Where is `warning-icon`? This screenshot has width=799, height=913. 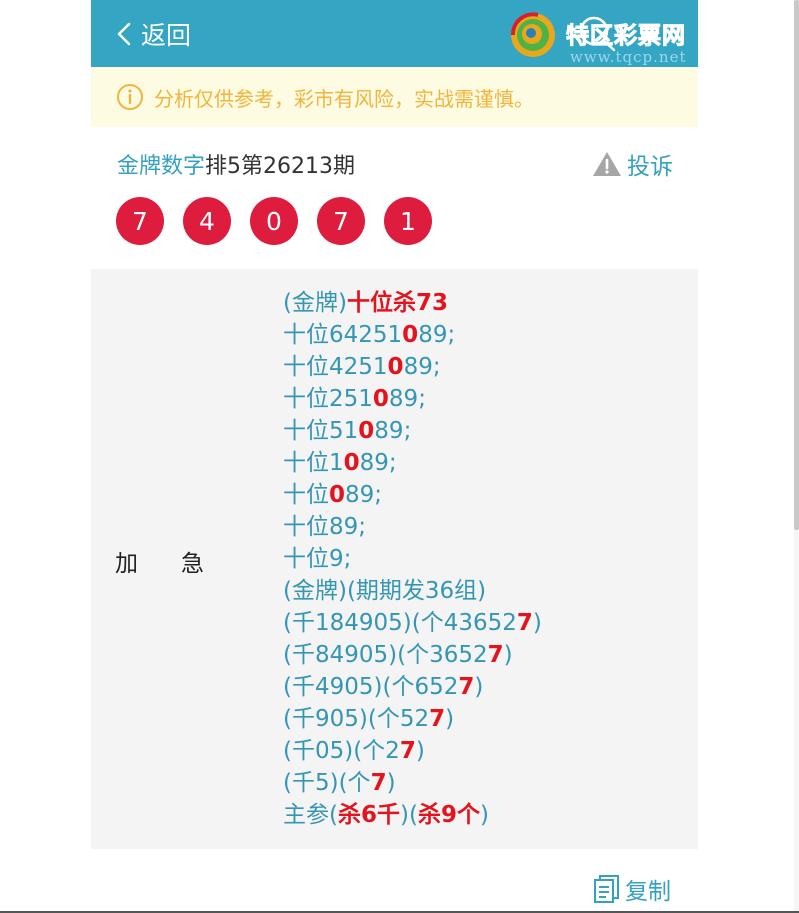 warning-icon is located at coordinates (607, 164).